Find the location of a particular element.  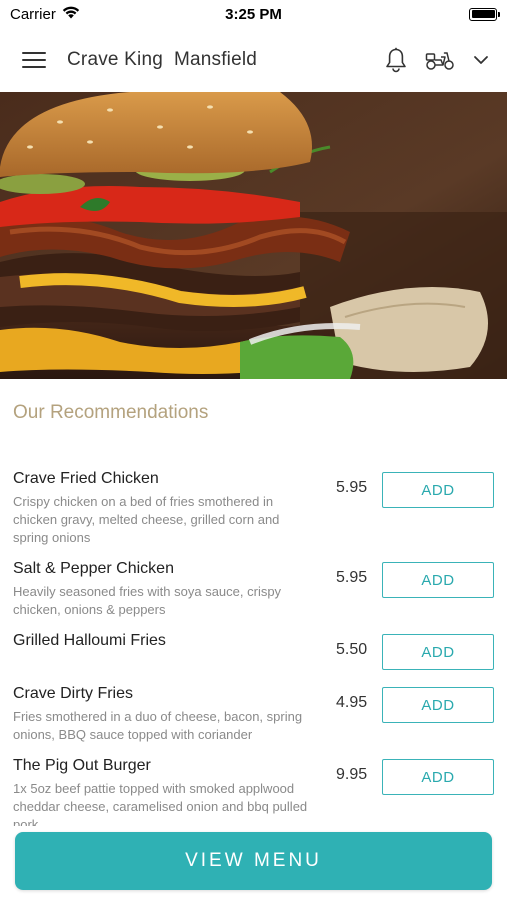

wifi-icon is located at coordinates (71, 14).